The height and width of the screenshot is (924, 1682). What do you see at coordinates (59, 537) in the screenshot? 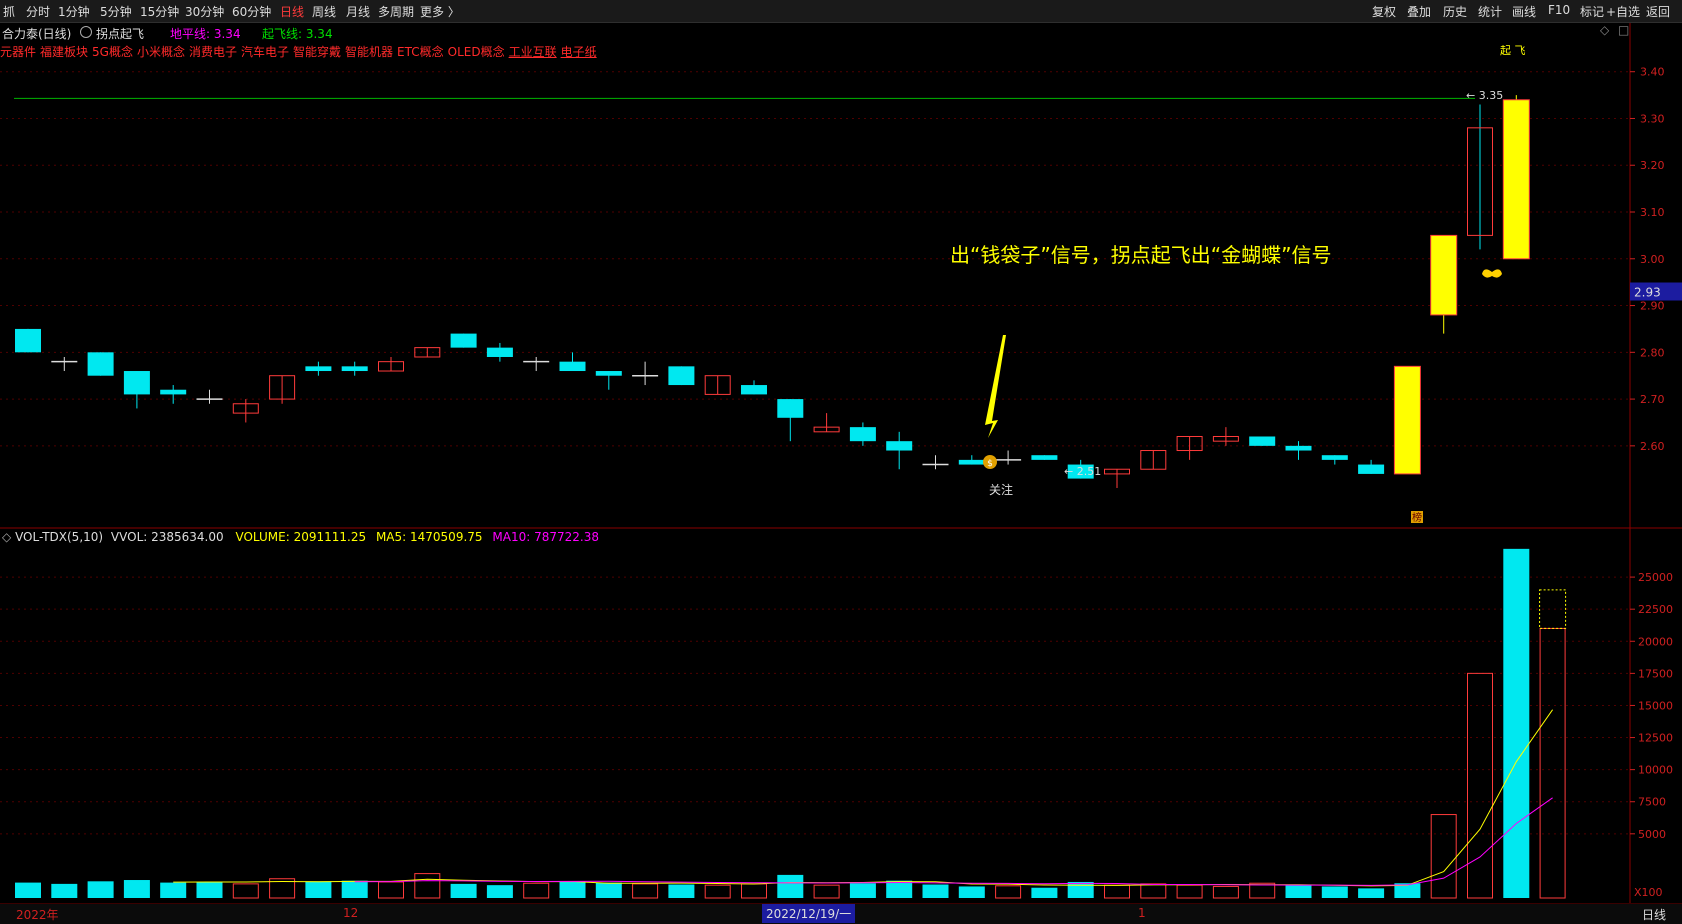
I see `vol-indicator-name: VOL-TDX(5,10)` at bounding box center [59, 537].